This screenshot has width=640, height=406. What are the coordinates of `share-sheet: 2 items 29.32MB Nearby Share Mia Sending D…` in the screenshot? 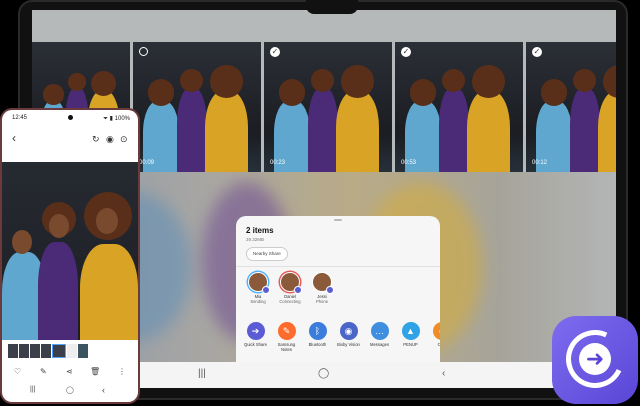 It's located at (338, 289).